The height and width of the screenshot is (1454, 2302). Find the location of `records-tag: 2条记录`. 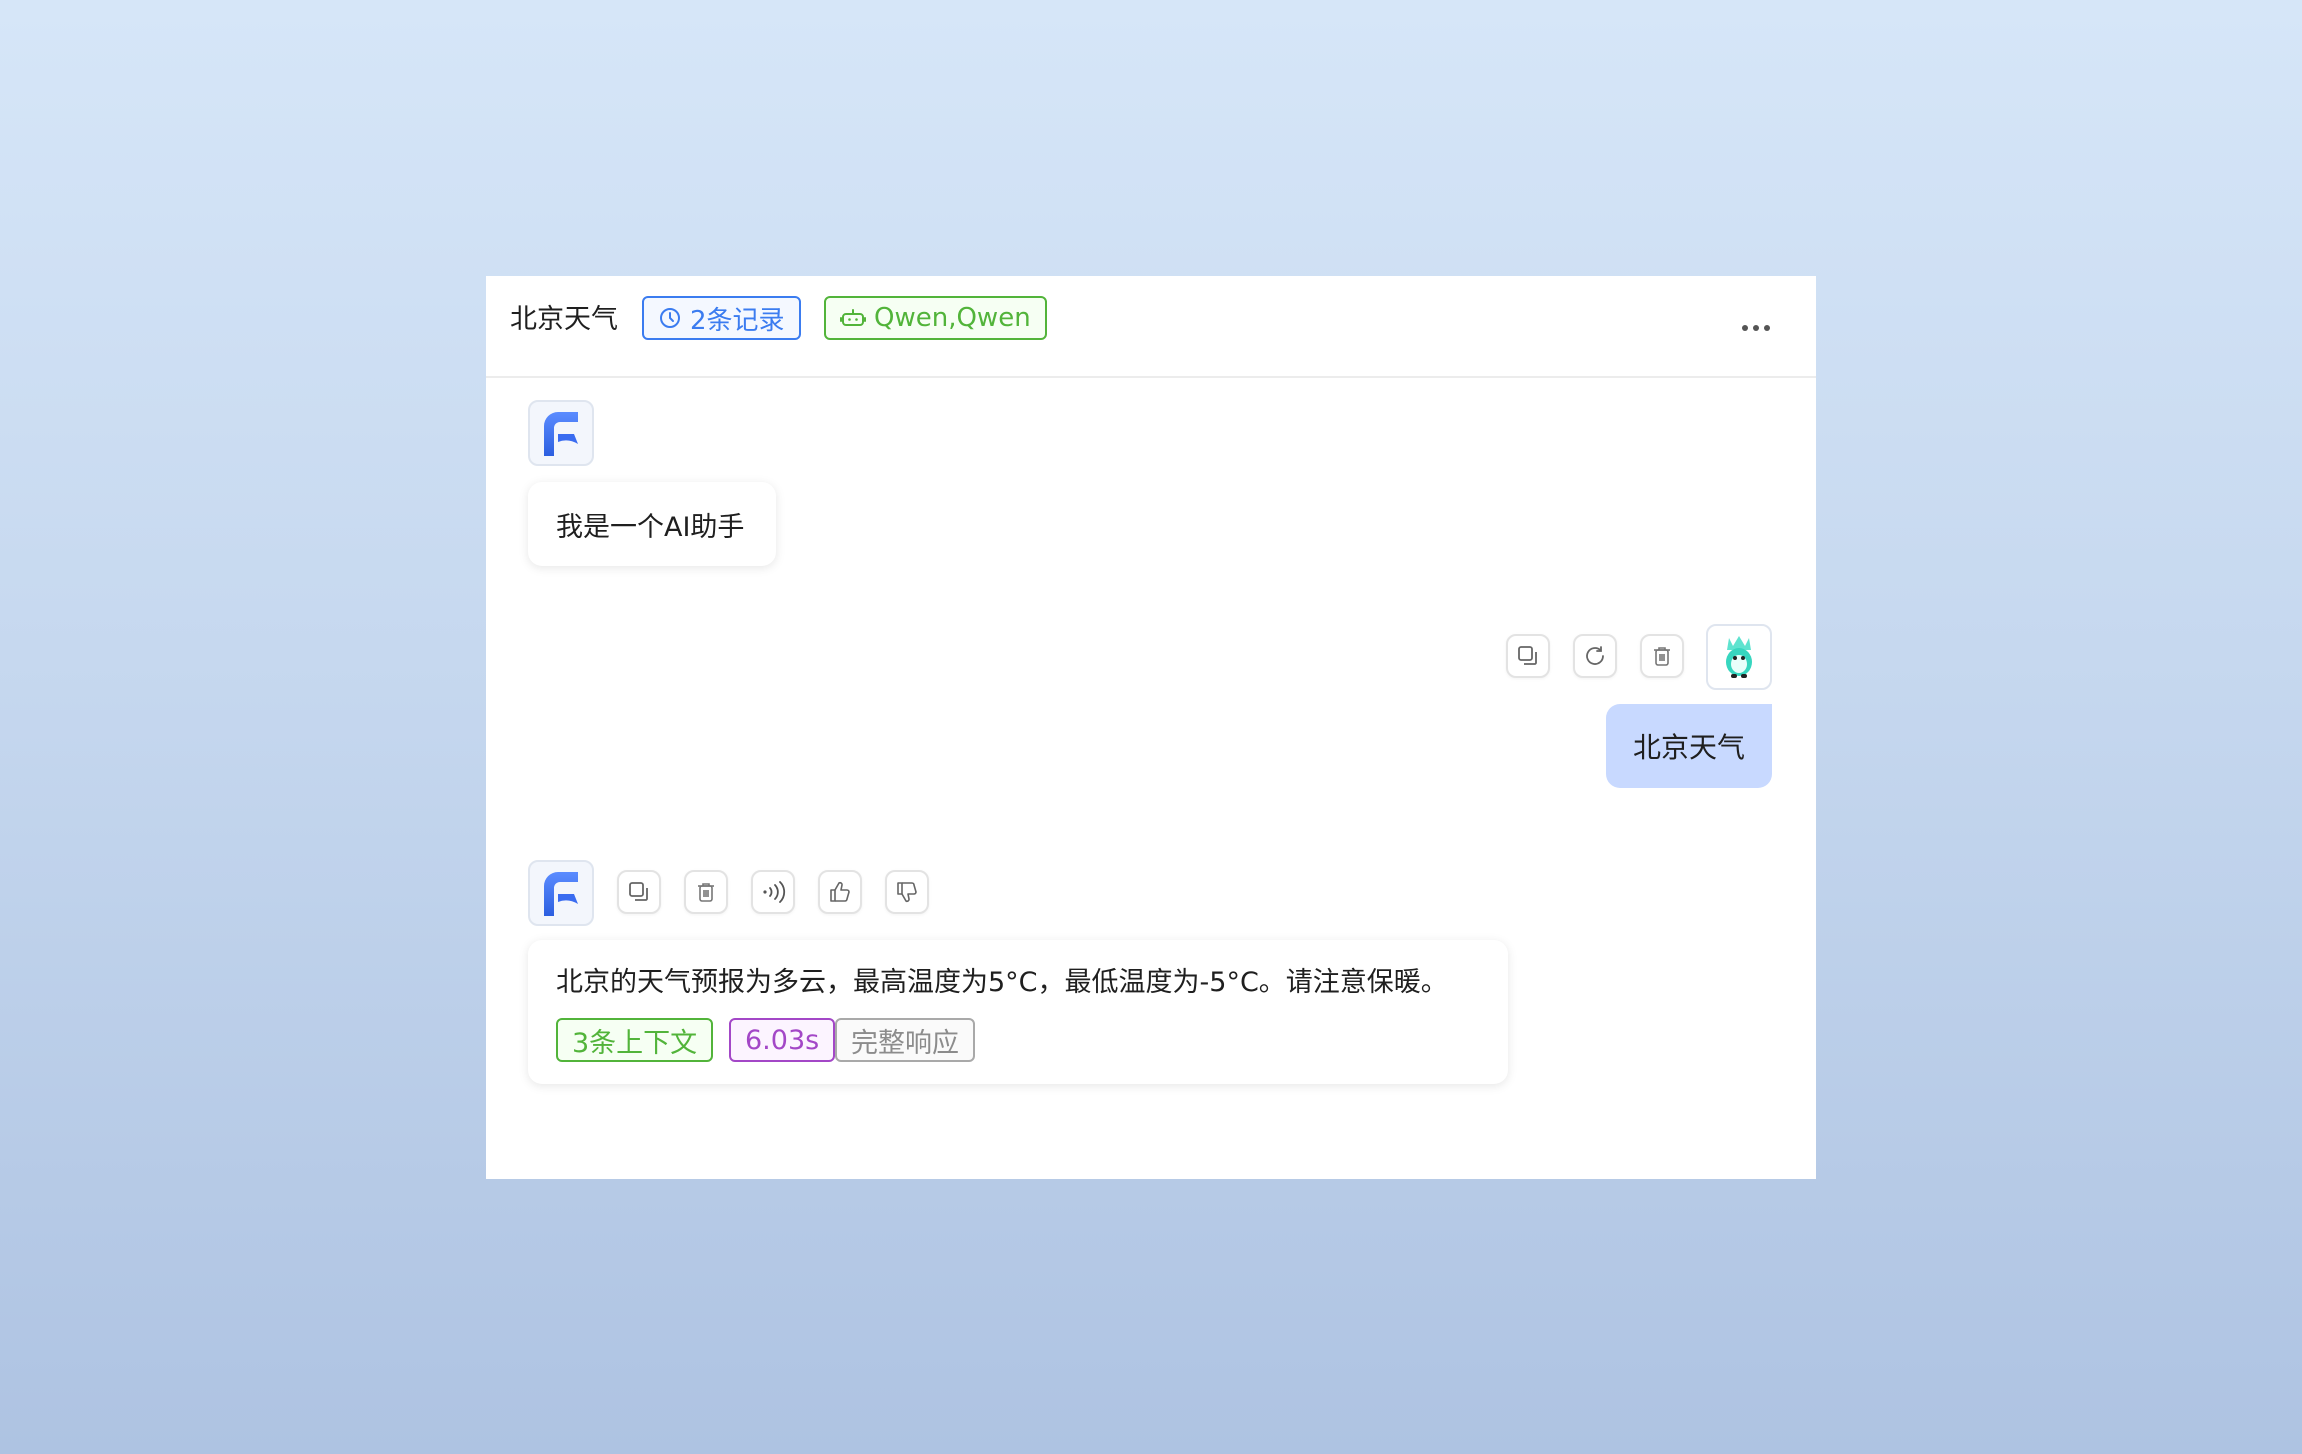

records-tag: 2条记录 is located at coordinates (721, 318).